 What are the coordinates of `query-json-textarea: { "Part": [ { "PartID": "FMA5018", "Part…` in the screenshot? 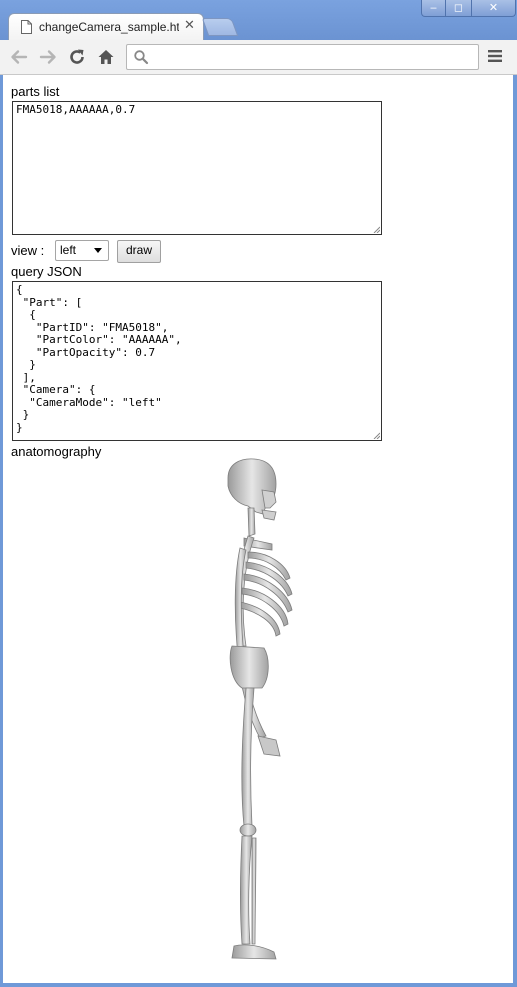 It's located at (197, 361).